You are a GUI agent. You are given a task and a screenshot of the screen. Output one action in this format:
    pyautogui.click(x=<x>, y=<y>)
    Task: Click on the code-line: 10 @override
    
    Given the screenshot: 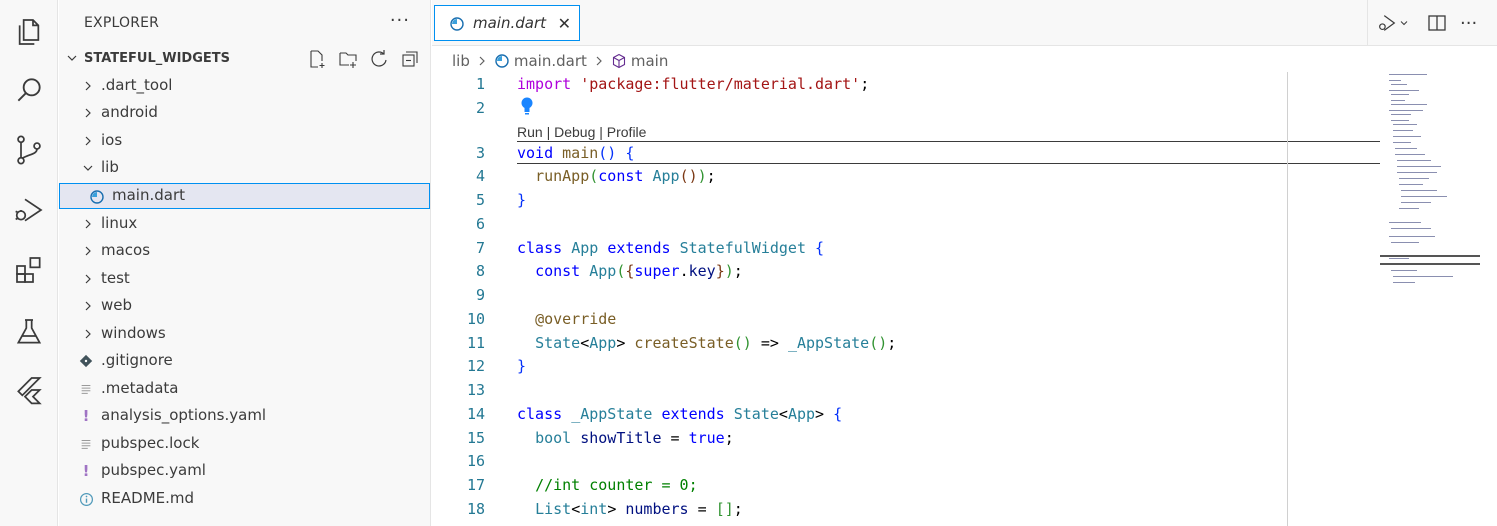 What is the action you would take?
    pyautogui.click(x=906, y=319)
    